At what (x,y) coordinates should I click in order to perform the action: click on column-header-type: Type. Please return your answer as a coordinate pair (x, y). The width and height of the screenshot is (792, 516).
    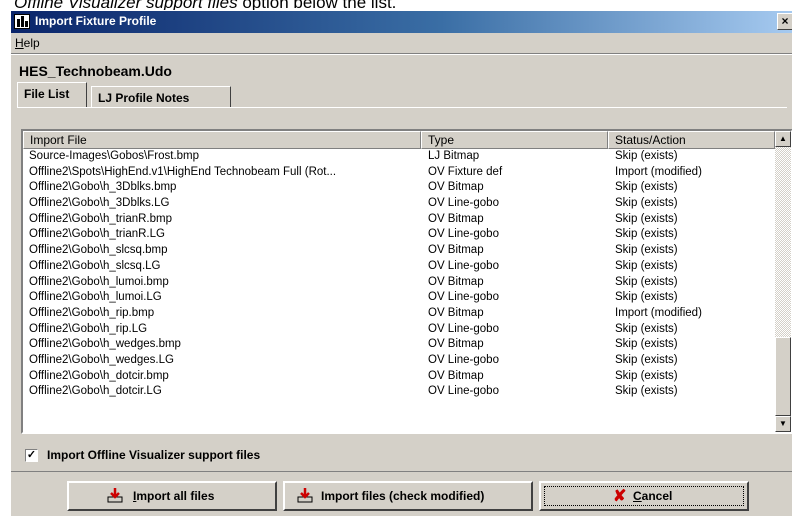
    Looking at the image, I should click on (514, 140).